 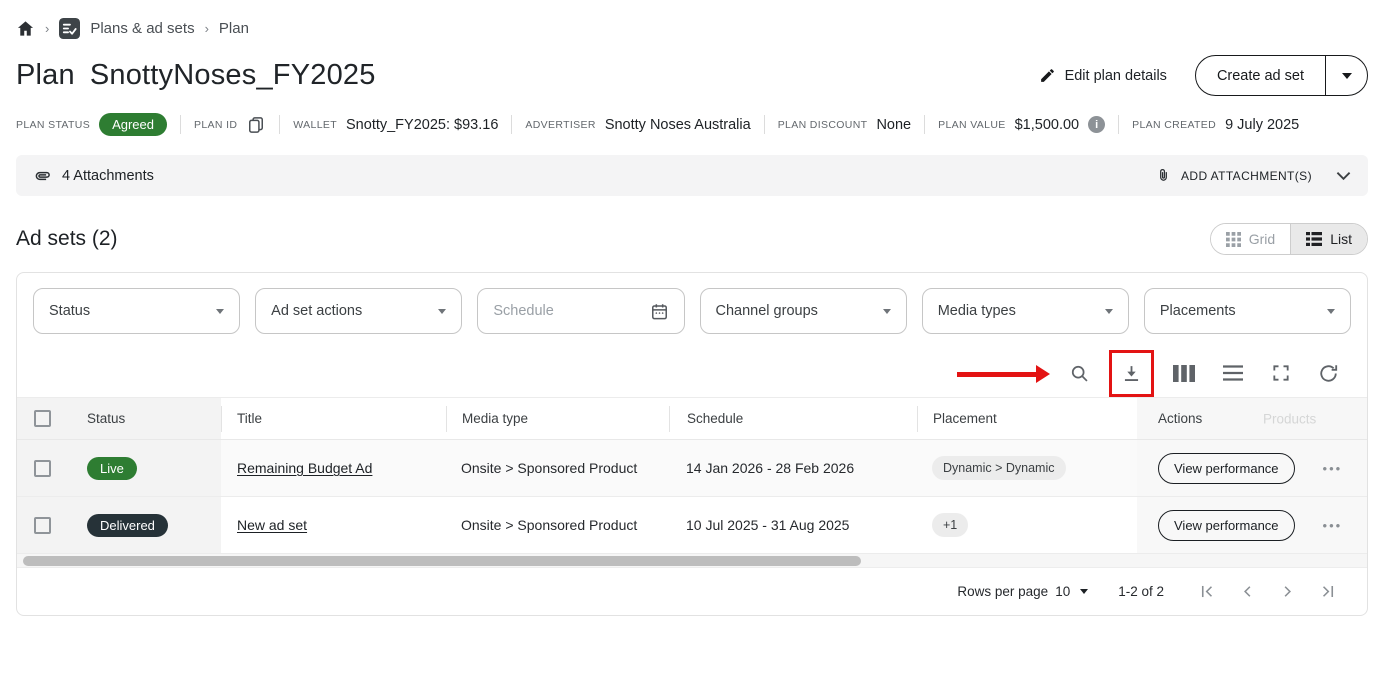 I want to click on schedule-value: 10 Jul 2025 - 31 Aug 2025, so click(x=768, y=525).